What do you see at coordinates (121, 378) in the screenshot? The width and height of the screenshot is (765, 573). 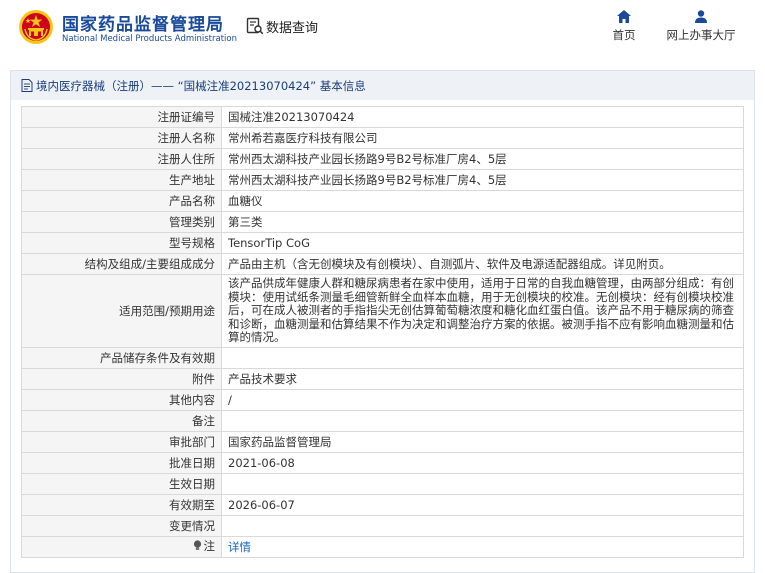 I see `field-label: 附件` at bounding box center [121, 378].